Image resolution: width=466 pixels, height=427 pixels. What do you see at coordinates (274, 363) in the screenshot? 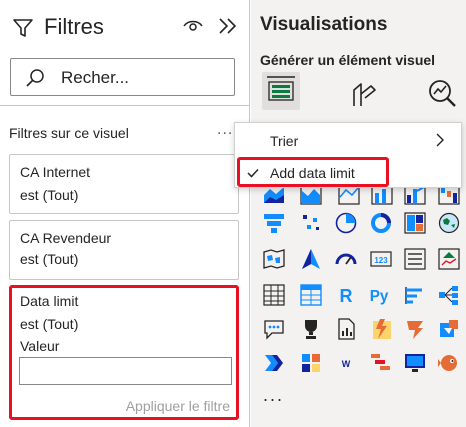
I see `custom-visual-icon` at bounding box center [274, 363].